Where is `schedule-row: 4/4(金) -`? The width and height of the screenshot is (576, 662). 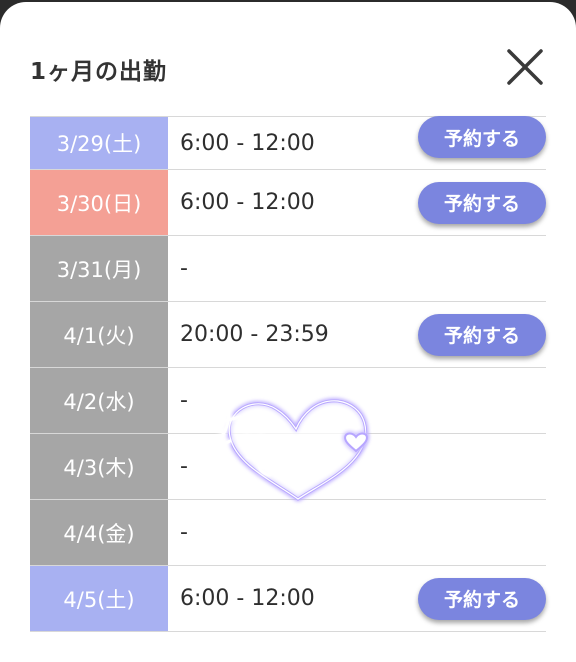 schedule-row: 4/4(金) - is located at coordinates (288, 533).